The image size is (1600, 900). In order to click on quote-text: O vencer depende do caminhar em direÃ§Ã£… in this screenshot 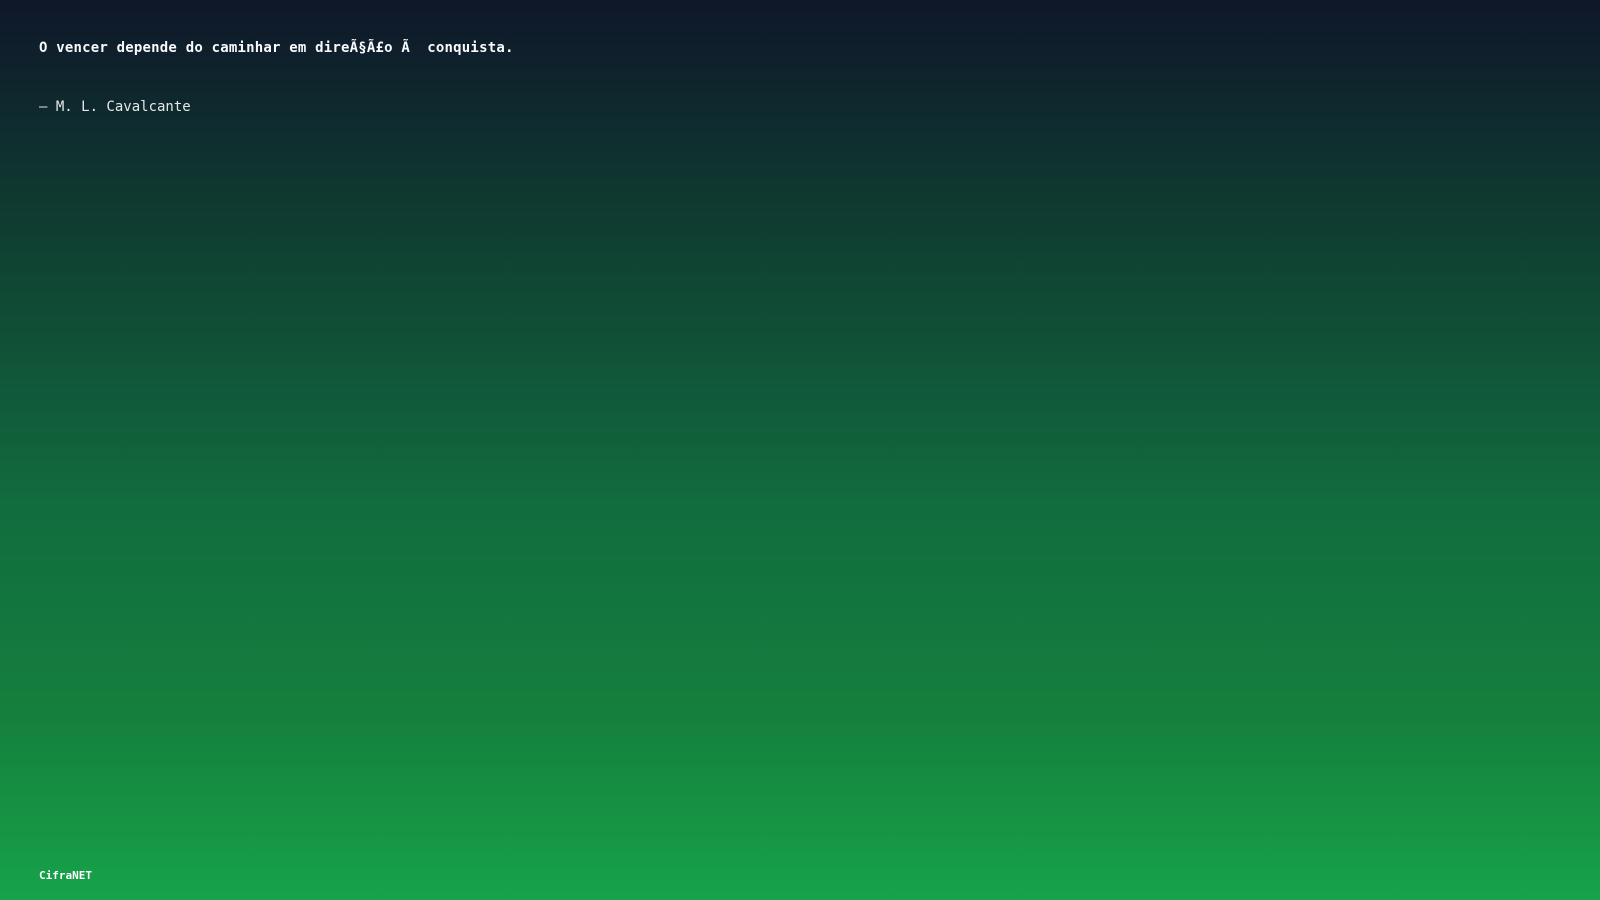, I will do `click(276, 48)`.